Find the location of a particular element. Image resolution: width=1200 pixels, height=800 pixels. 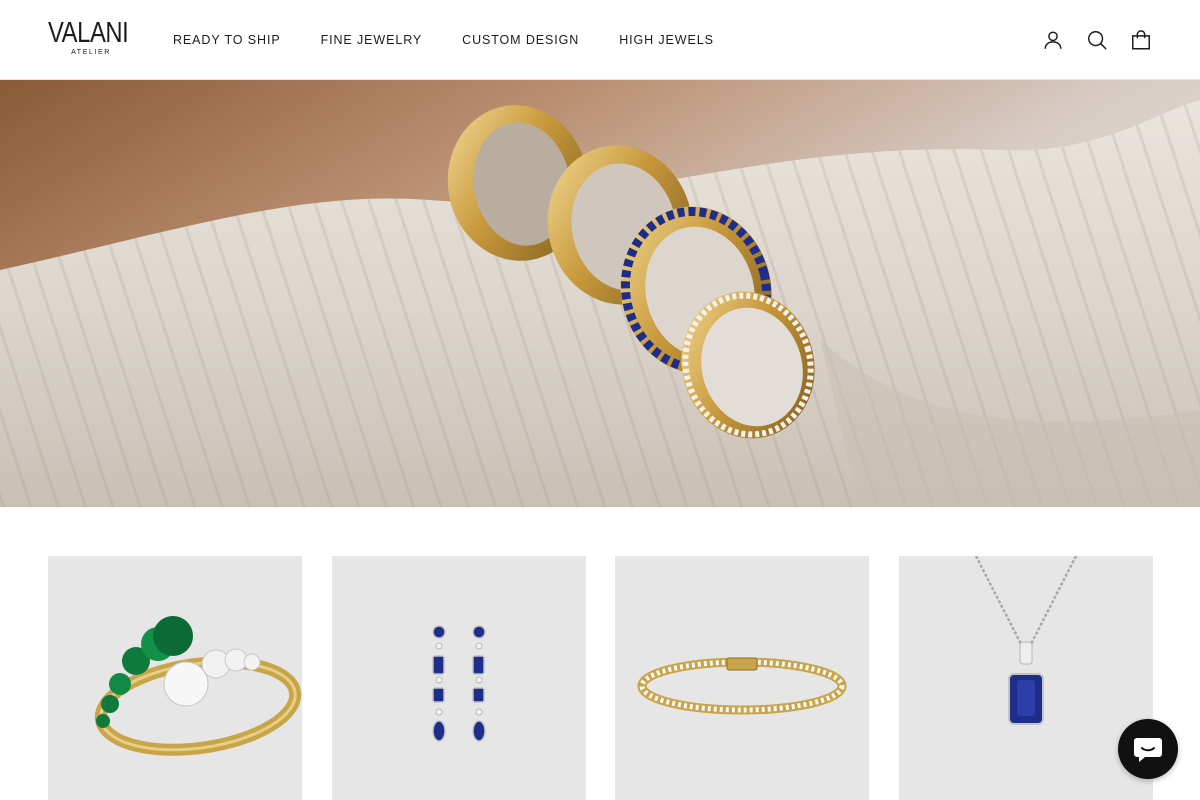

product-image-sapphire-earrings is located at coordinates (459, 678).